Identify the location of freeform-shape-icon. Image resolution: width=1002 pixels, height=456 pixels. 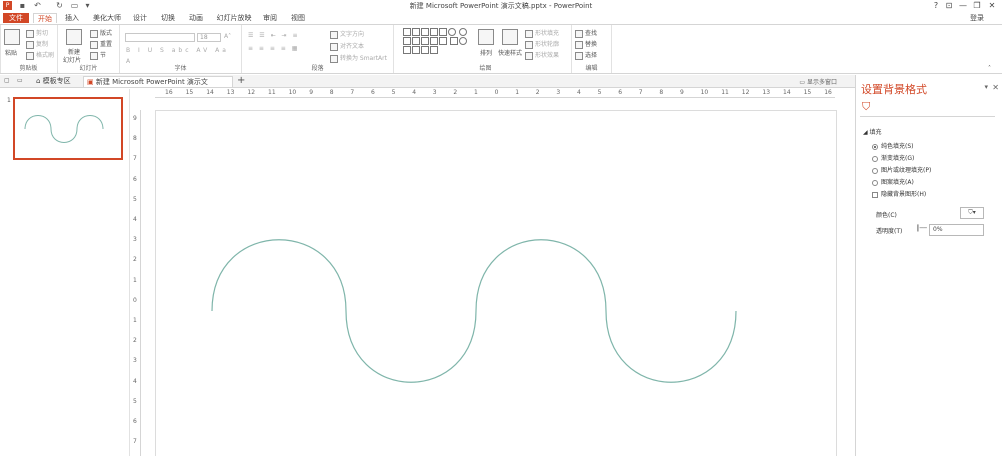
(425, 50).